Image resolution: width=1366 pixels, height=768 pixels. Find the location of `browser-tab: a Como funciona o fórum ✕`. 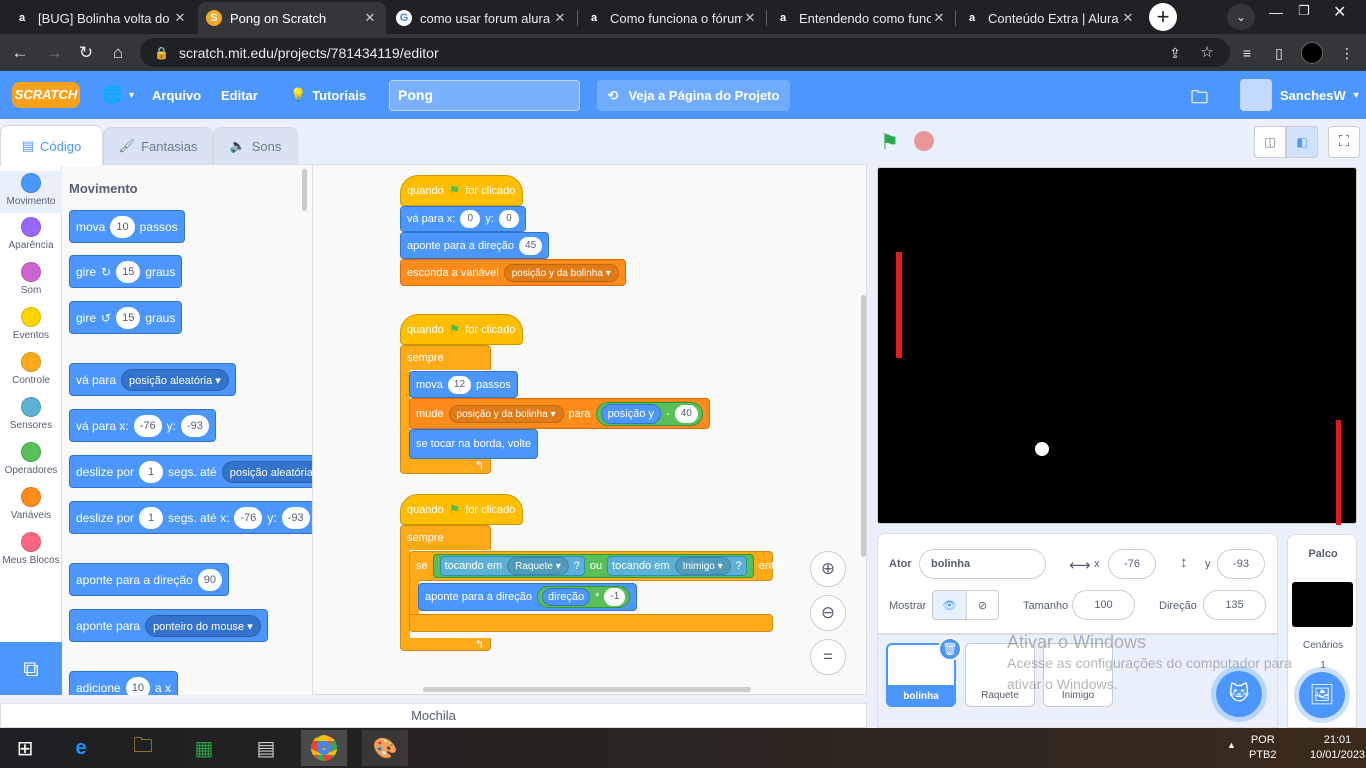

browser-tab: a Como funciona o fórum ✕ is located at coordinates (672, 18).